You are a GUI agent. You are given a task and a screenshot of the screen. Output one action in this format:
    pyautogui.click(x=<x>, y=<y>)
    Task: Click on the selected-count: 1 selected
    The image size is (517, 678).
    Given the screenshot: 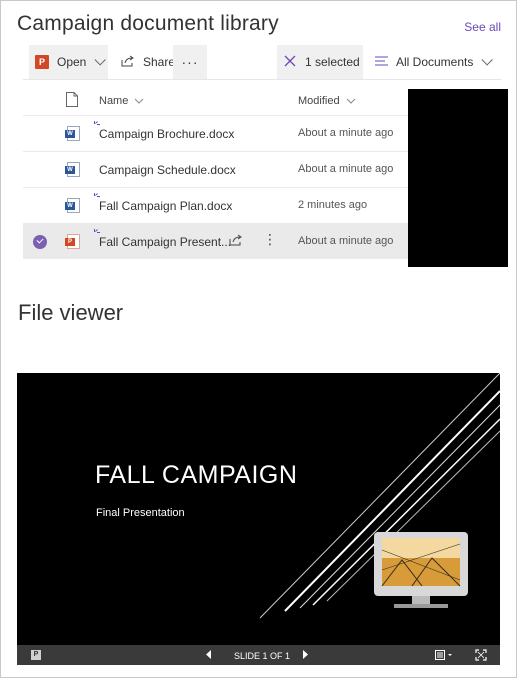 What is the action you would take?
    pyautogui.click(x=332, y=62)
    